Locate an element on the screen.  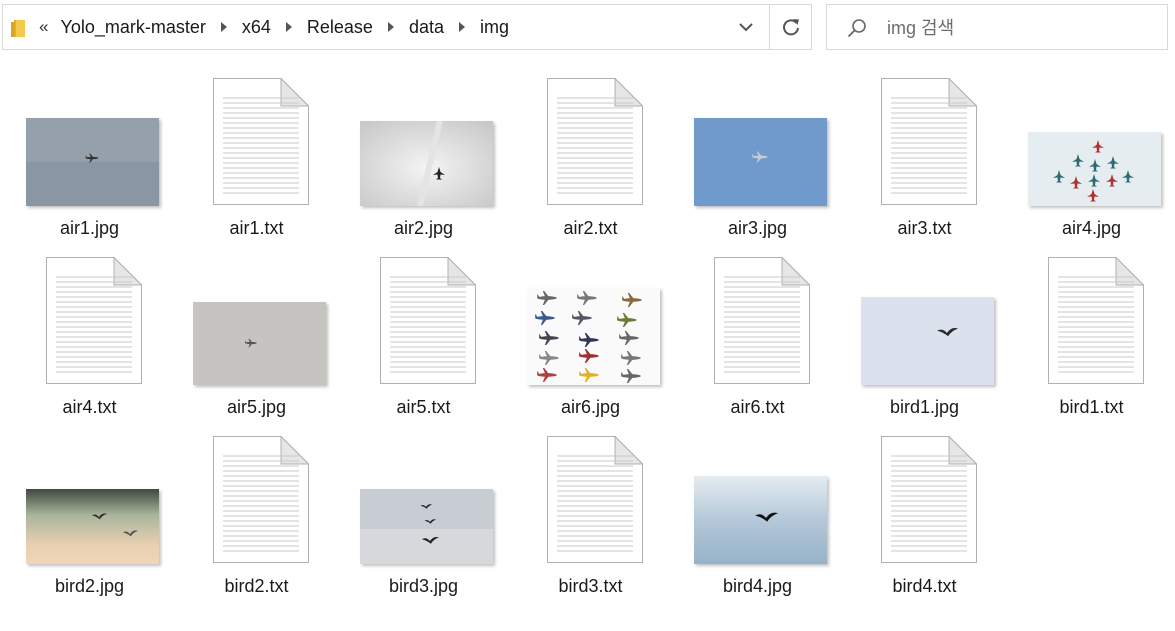
file-item-air2-jpg: air2.jpg is located at coordinates (423, 149).